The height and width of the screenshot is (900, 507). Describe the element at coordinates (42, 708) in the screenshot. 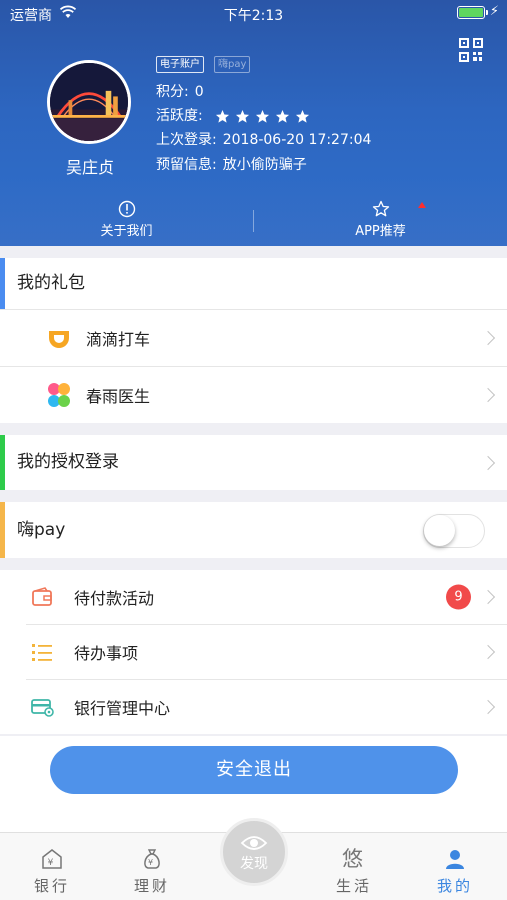

I see `card-settings-icon` at that location.